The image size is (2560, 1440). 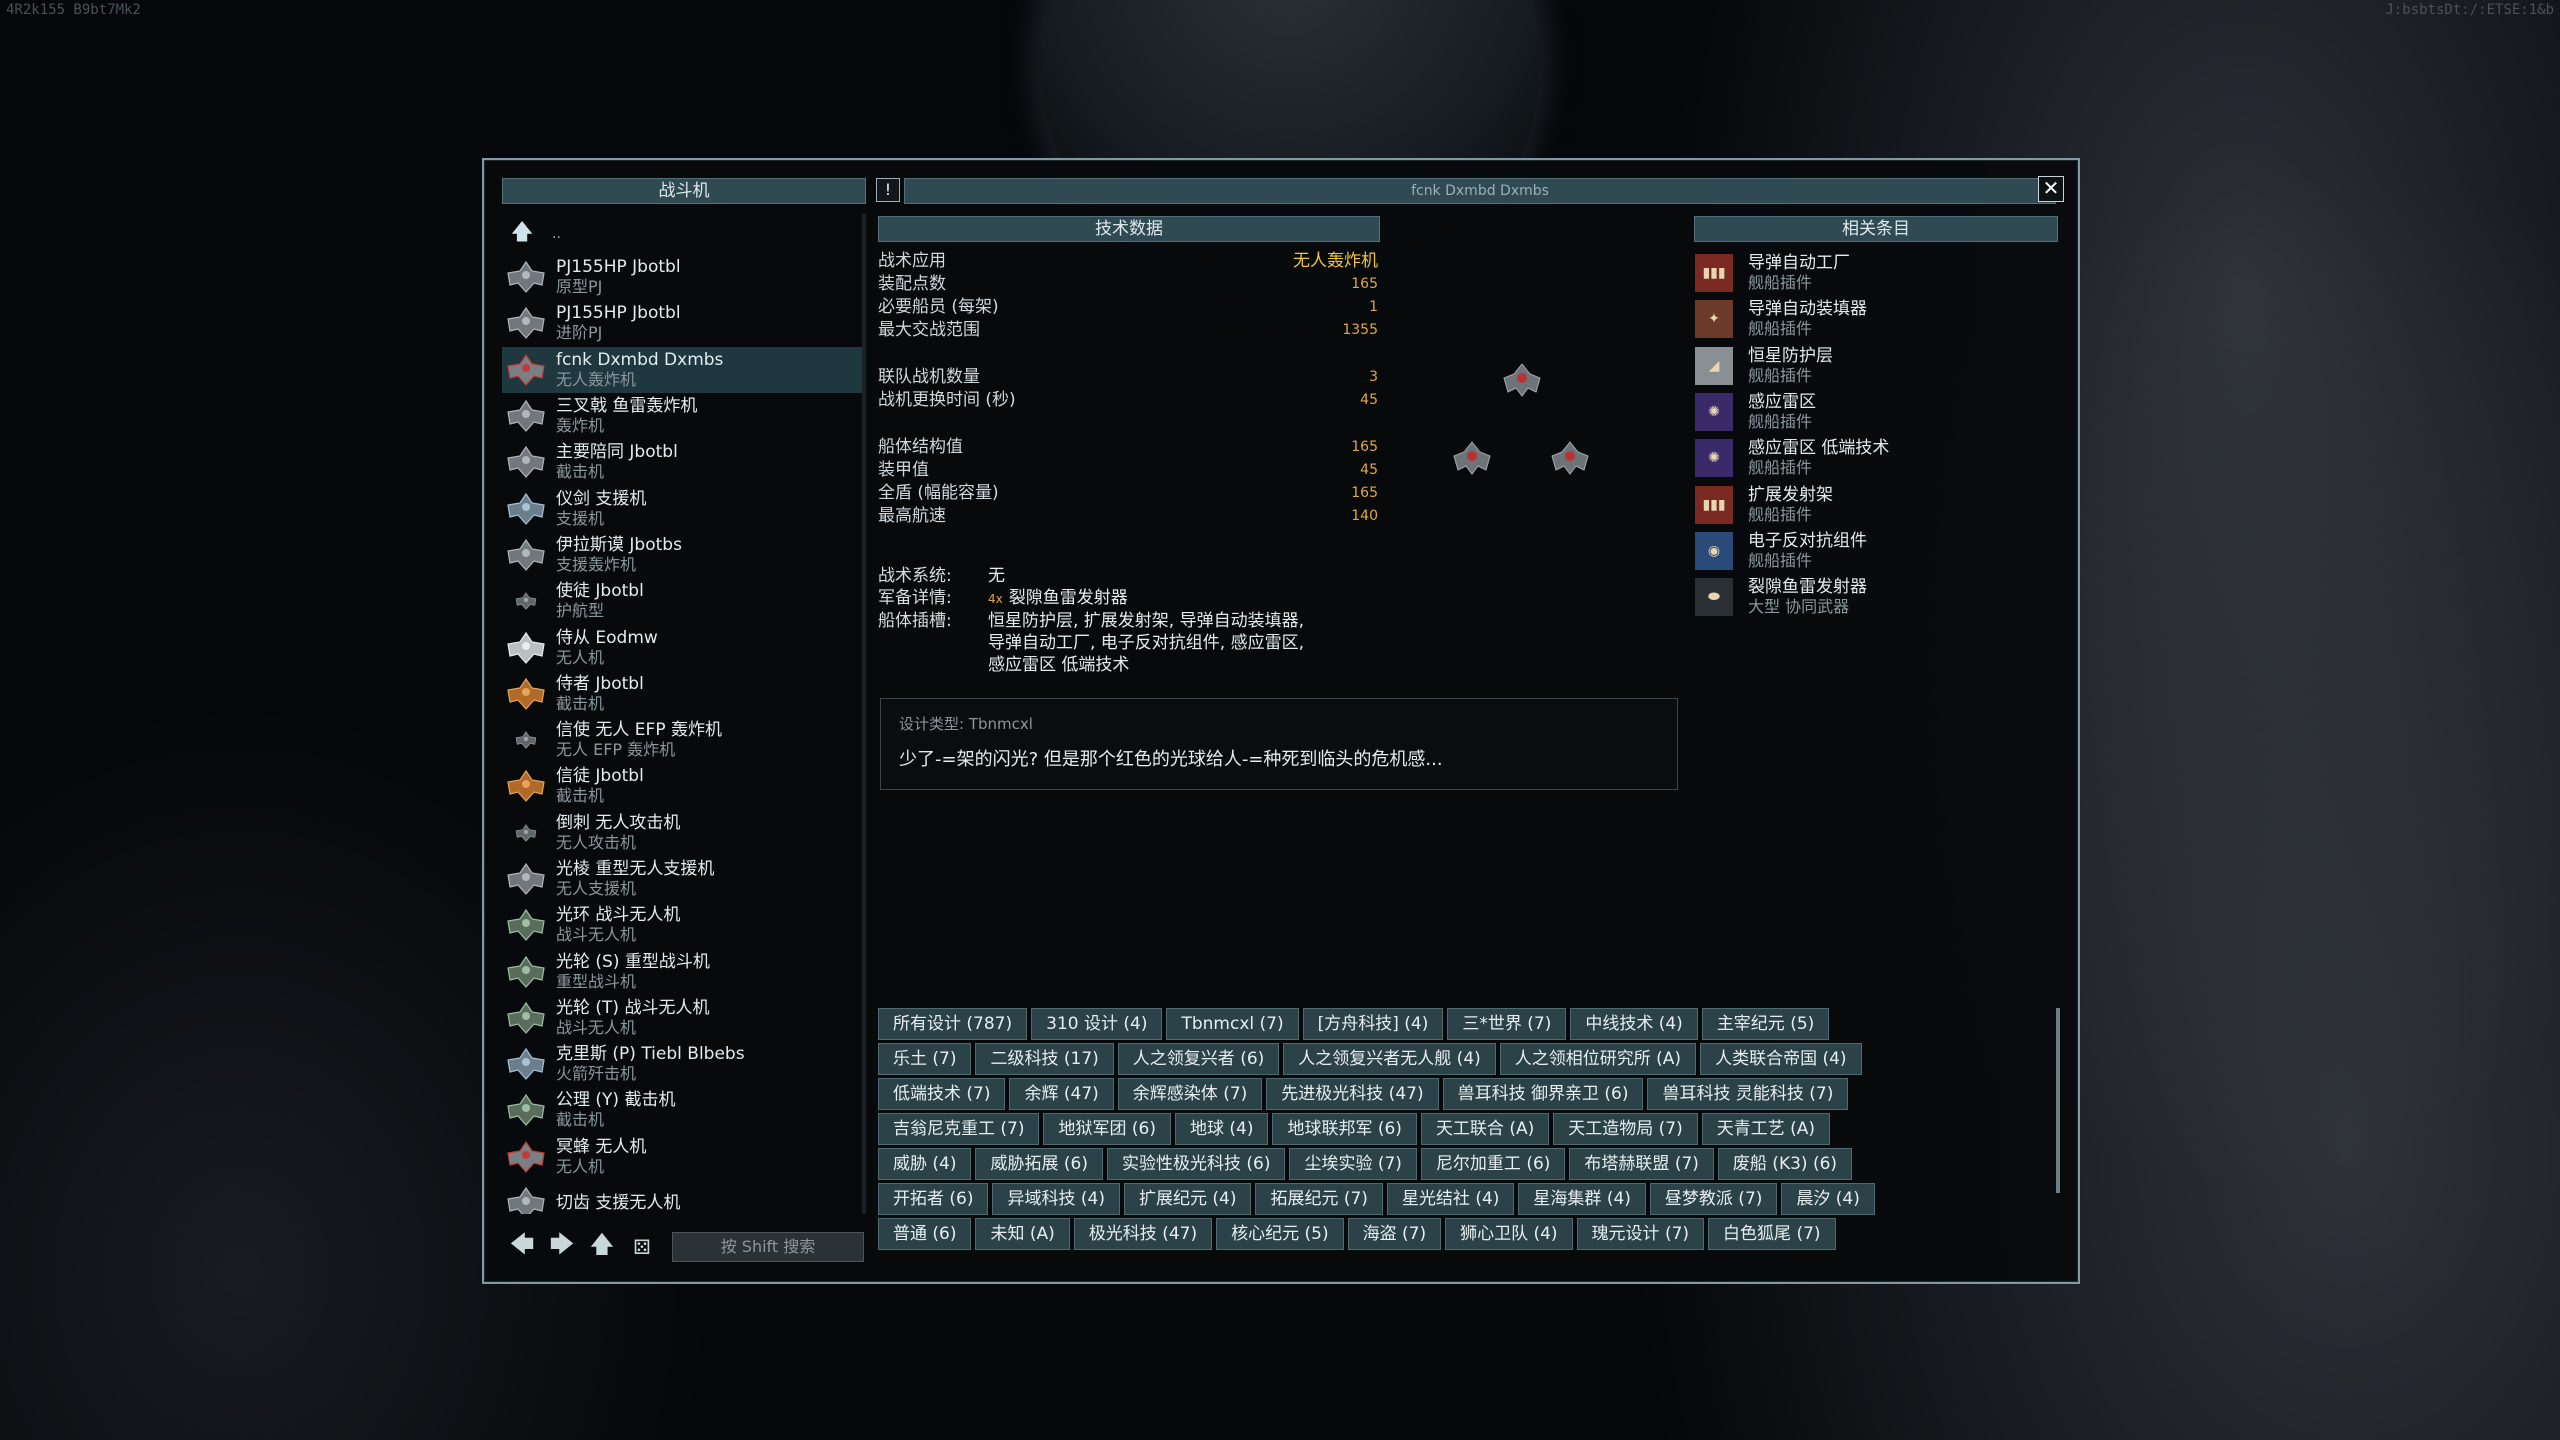 What do you see at coordinates (1785, 1164) in the screenshot?
I see `tag-filter-button: 废船 (K3) (6)` at bounding box center [1785, 1164].